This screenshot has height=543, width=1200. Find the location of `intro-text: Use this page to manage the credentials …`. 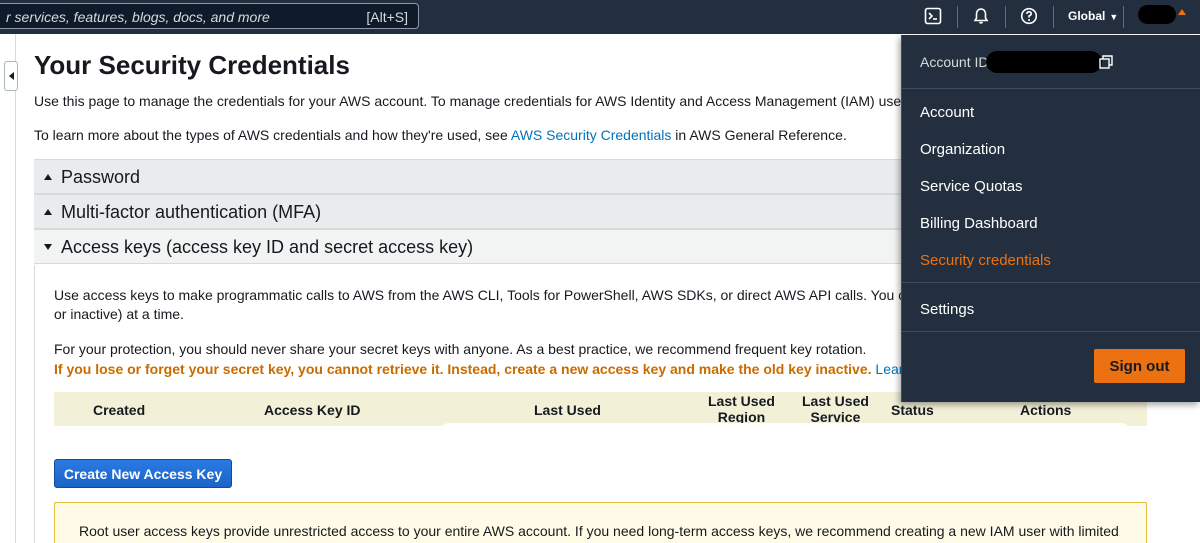

intro-text: Use this page to manage the credentials … is located at coordinates (489, 101).